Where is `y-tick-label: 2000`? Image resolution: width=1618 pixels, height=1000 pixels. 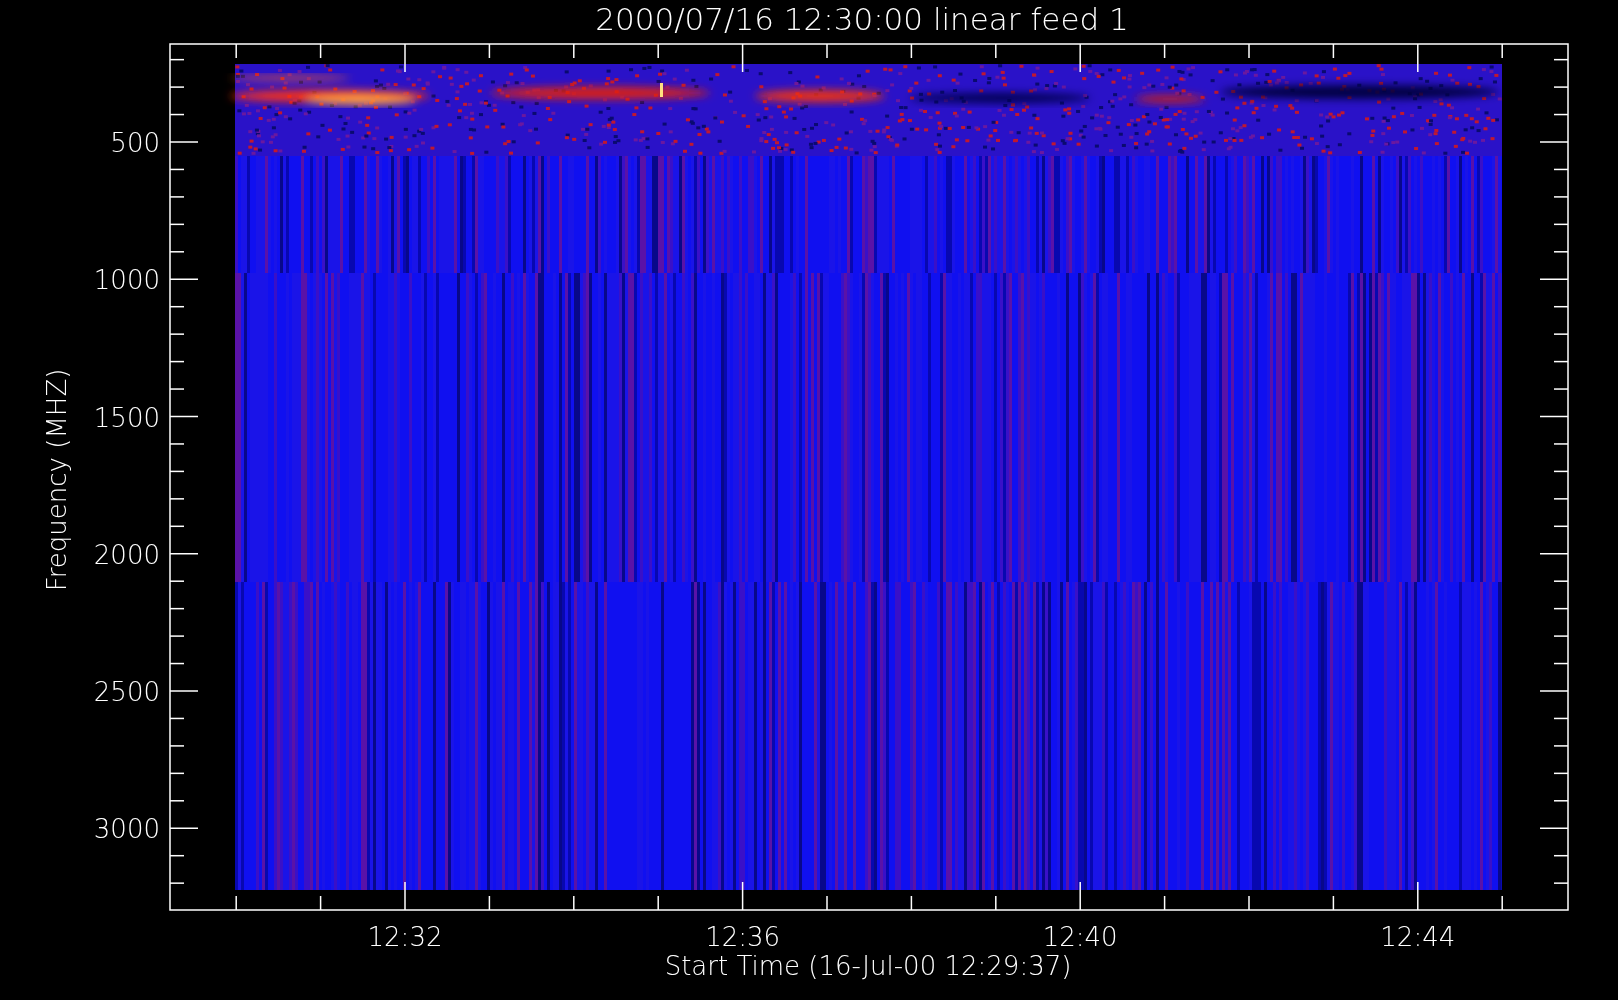
y-tick-label: 2000 is located at coordinates (126, 554).